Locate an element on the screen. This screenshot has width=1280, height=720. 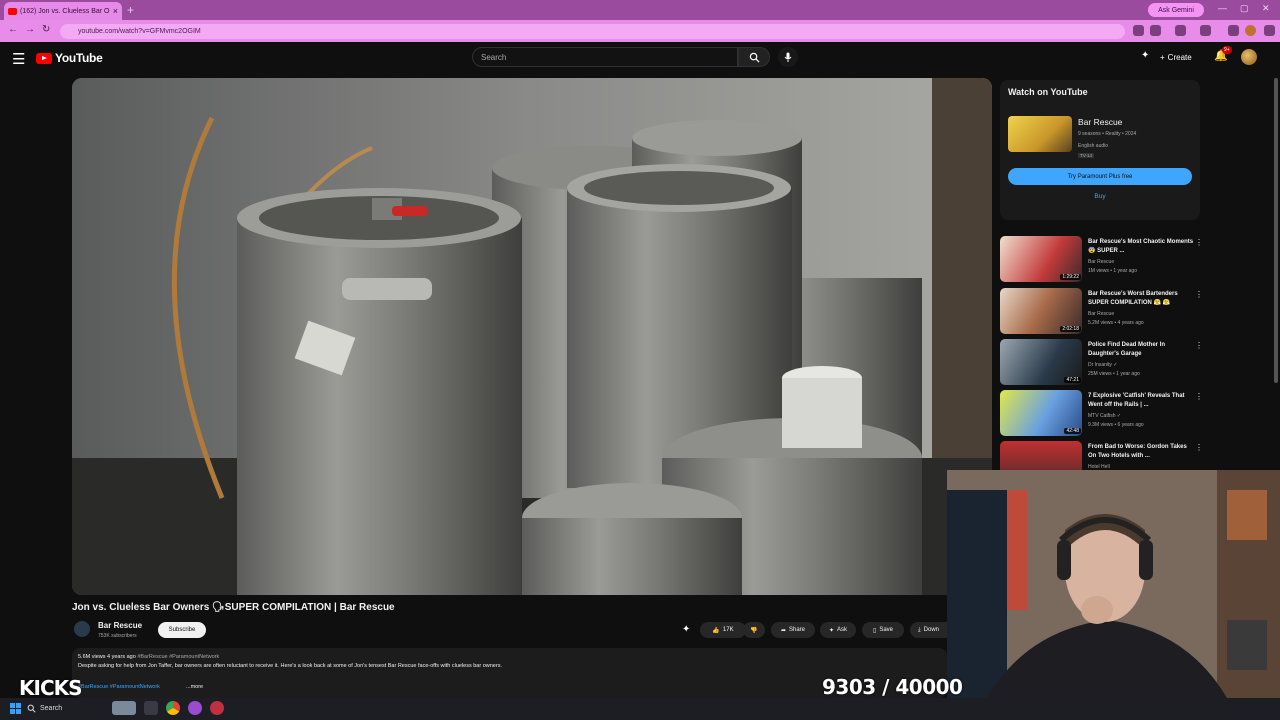
create-label: Create is located at coordinates (1179, 57).